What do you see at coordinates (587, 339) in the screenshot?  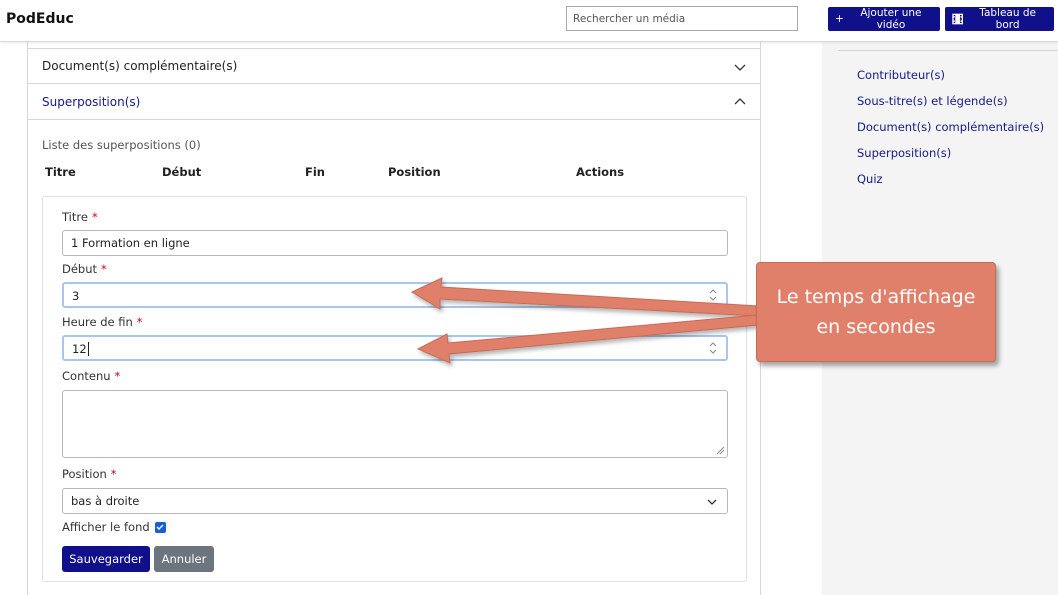 I see `arrow-to-end-field` at bounding box center [587, 339].